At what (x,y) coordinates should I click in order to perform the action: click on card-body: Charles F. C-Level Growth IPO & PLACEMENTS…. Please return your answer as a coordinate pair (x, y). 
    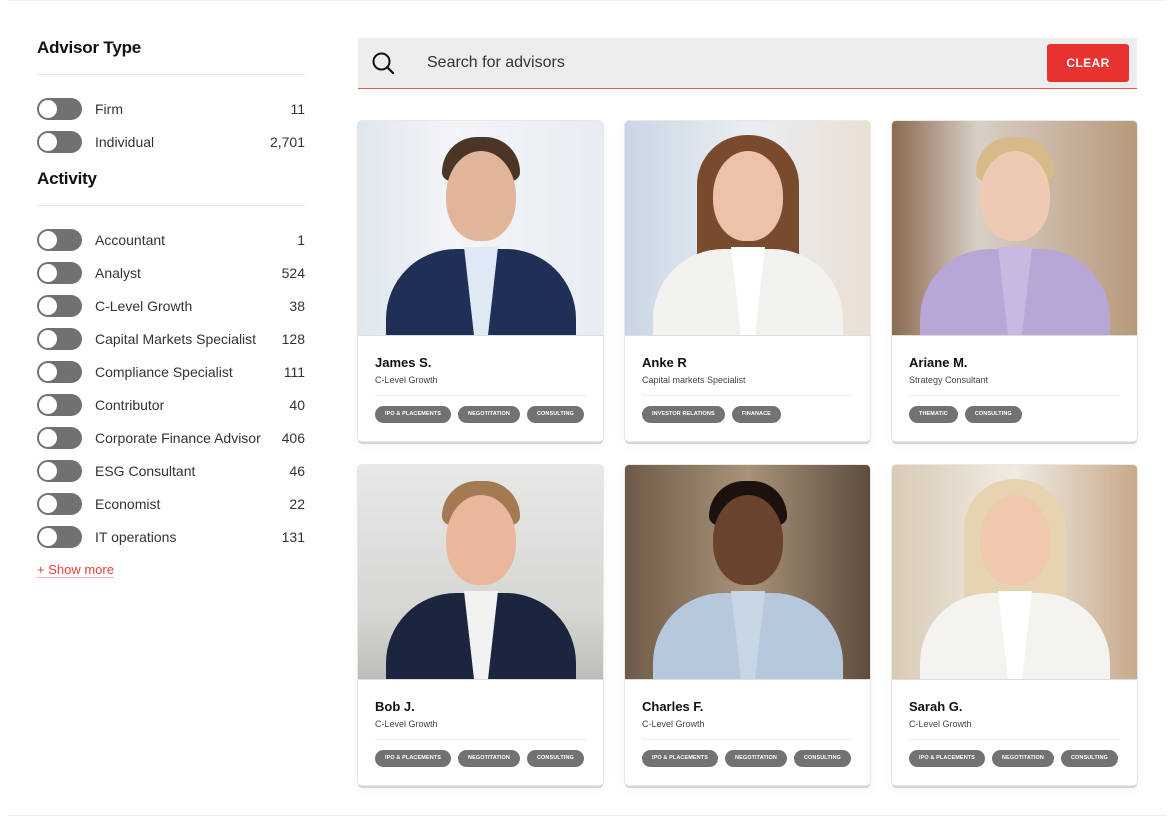
    Looking at the image, I should click on (747, 723).